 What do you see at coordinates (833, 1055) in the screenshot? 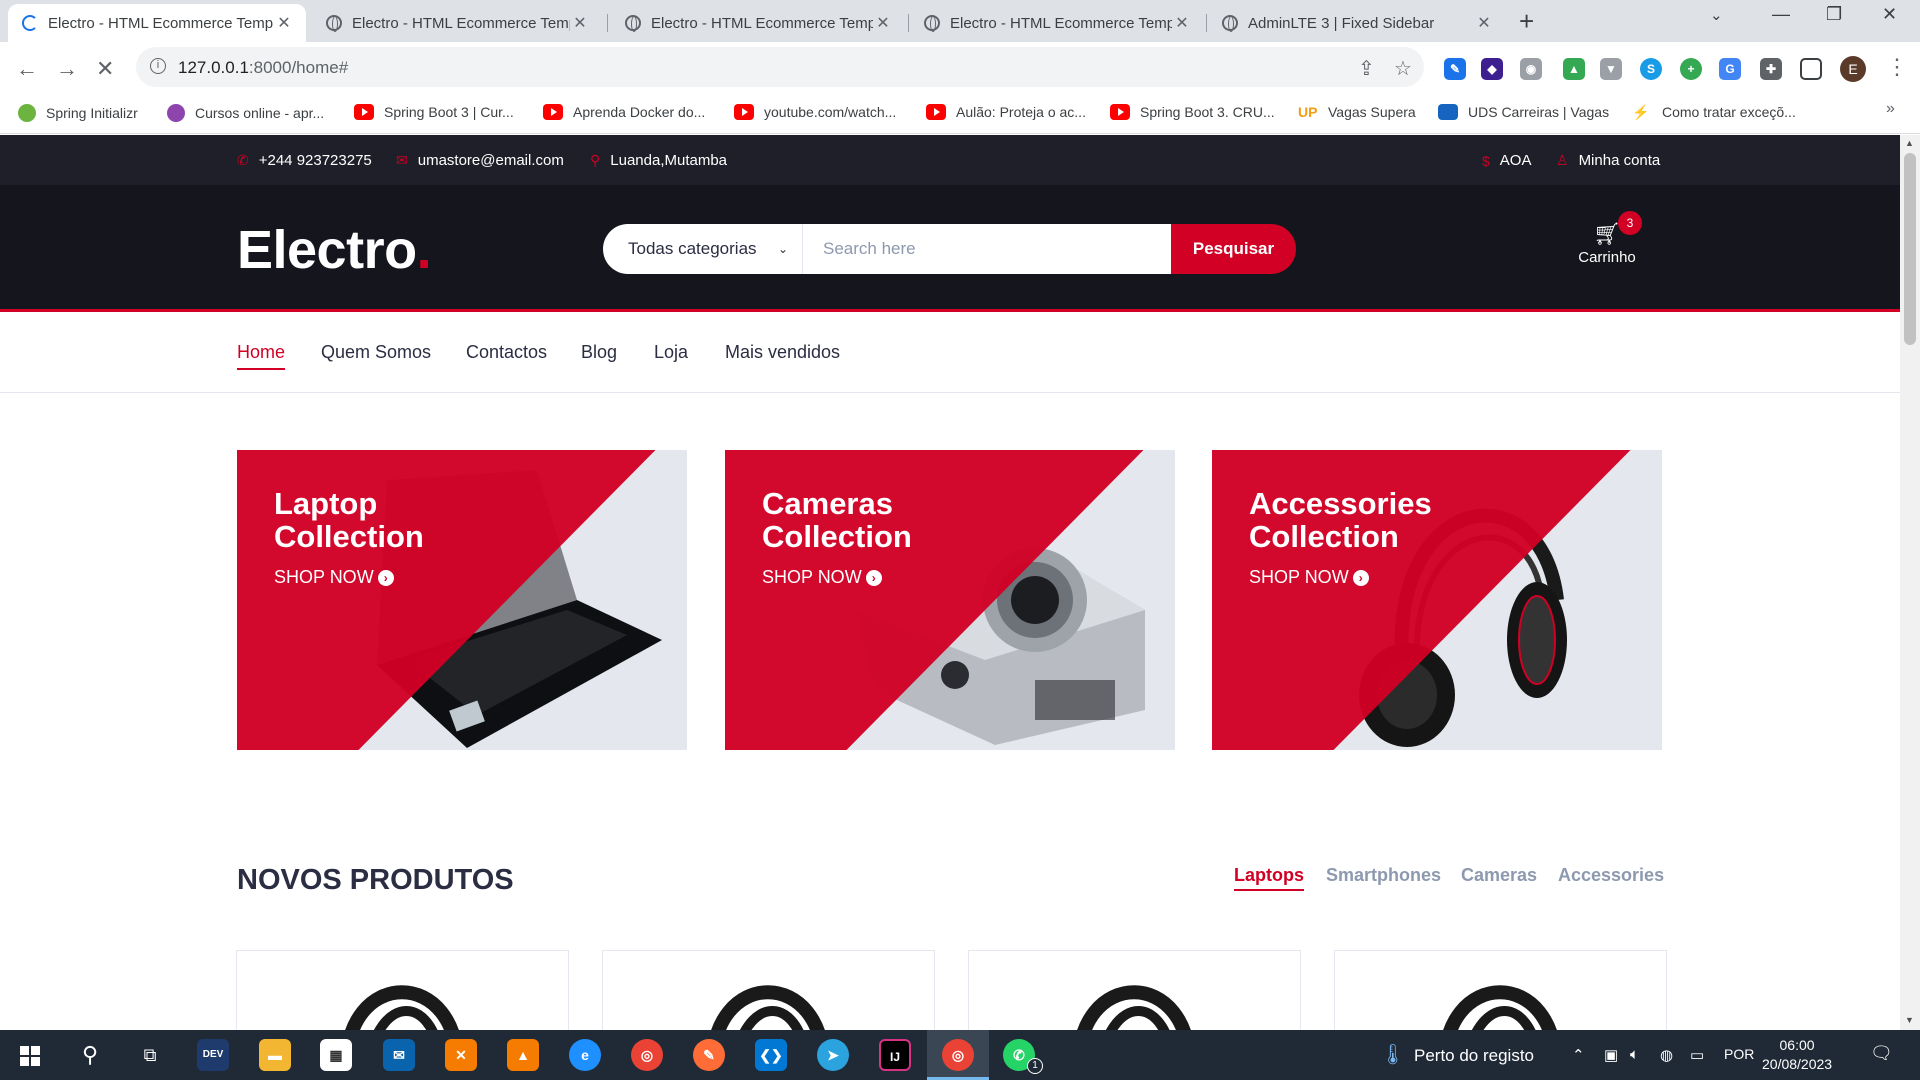
I see `telegram-icon: ➤` at bounding box center [833, 1055].